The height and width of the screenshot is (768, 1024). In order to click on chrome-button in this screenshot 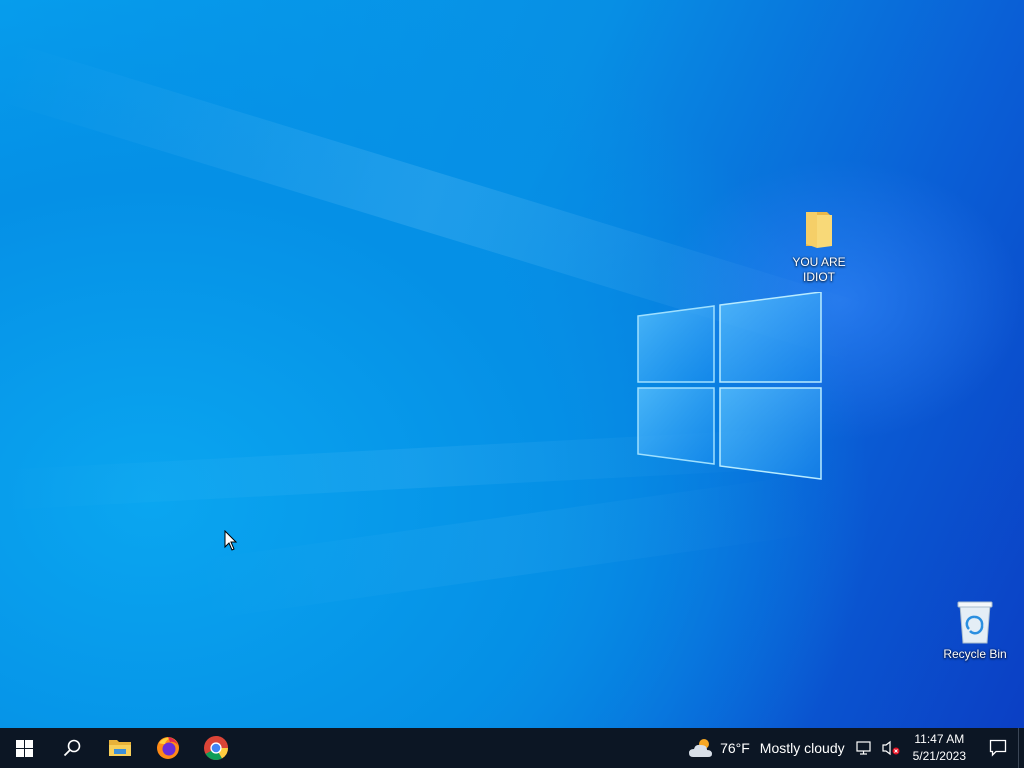, I will do `click(216, 748)`.